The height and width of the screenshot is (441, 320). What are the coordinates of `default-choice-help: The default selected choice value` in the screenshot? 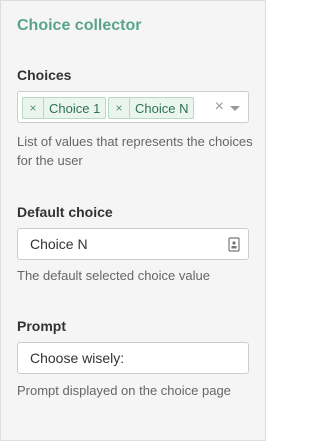 It's located at (113, 275).